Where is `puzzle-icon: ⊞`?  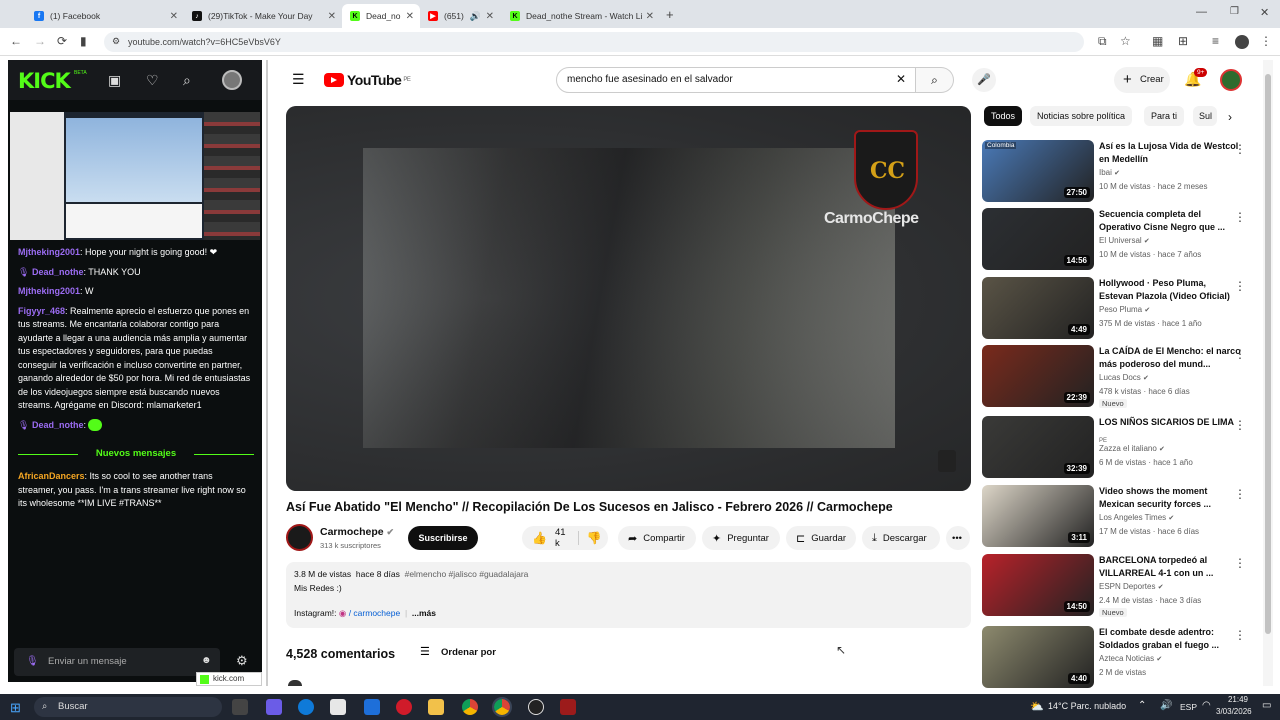
puzzle-icon: ⊞ is located at coordinates (1183, 41).